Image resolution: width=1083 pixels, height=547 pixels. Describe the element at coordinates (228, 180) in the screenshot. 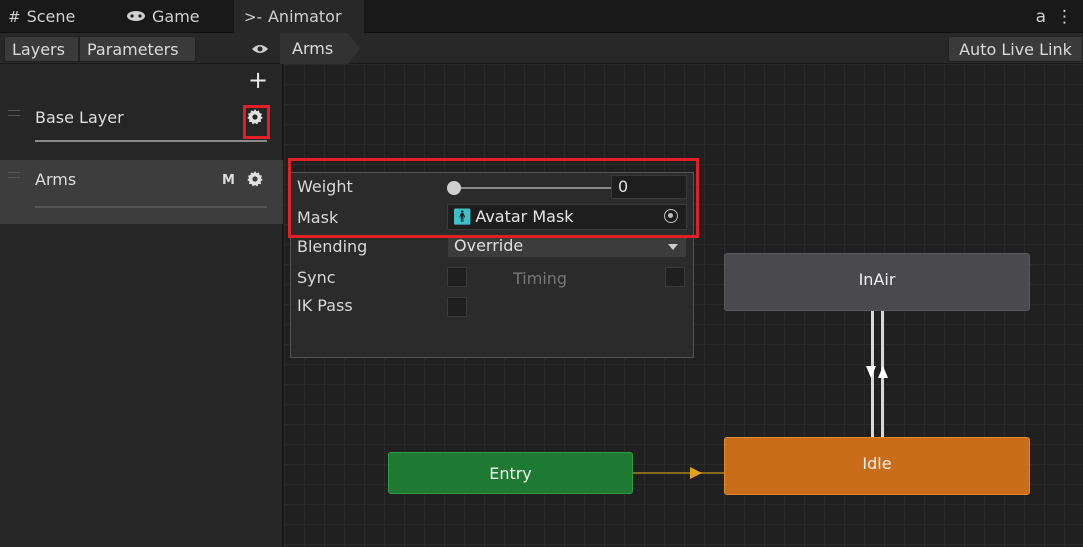

I see `mask-badge: M` at that location.